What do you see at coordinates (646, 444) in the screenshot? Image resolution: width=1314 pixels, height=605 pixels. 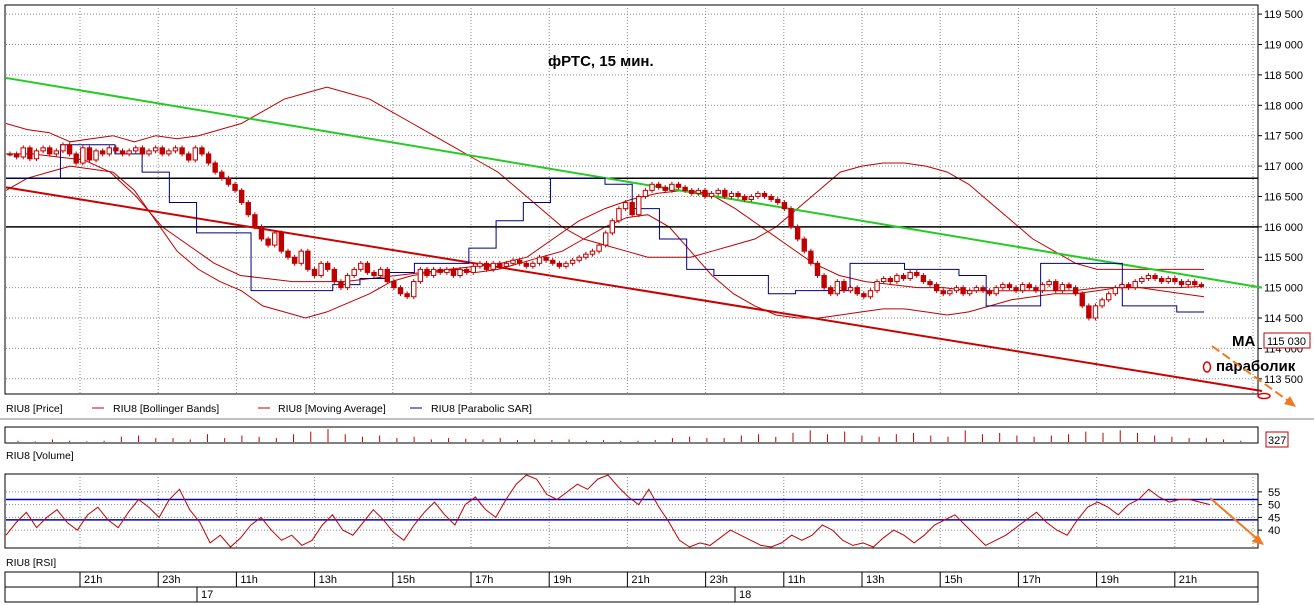 I see `volume-panel: 327 RIU8 [Volume]` at bounding box center [646, 444].